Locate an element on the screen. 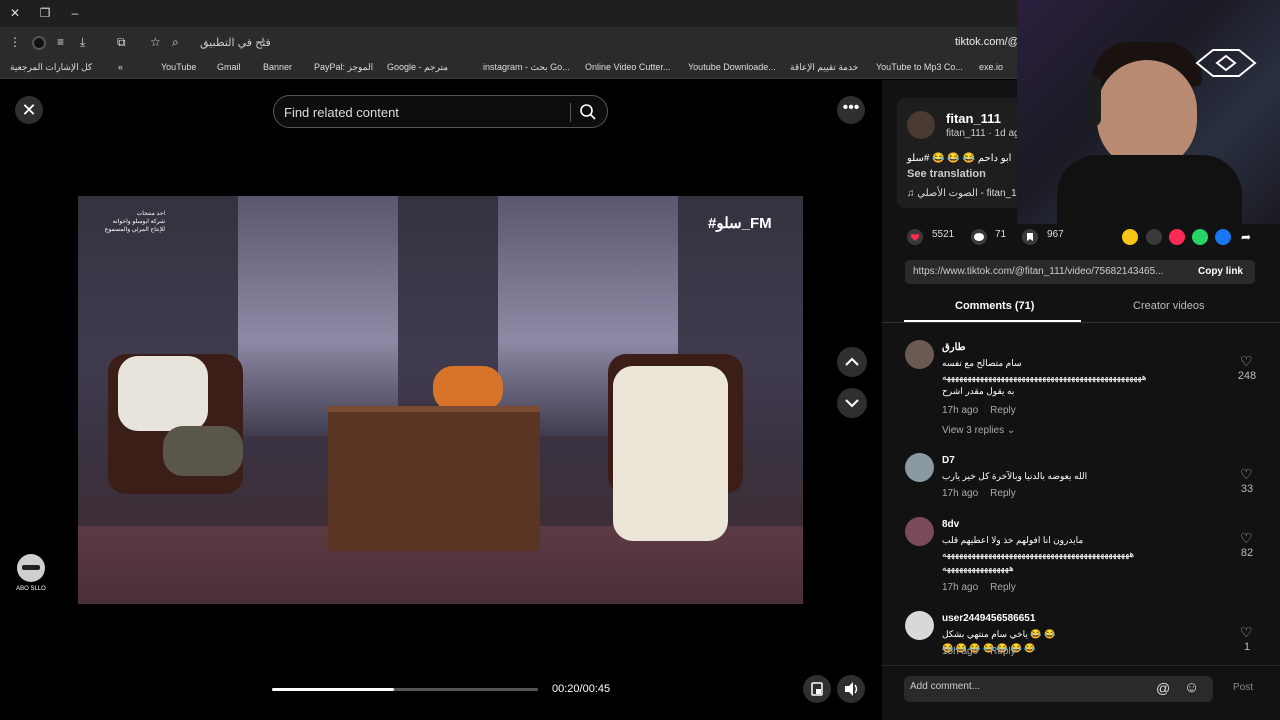 The width and height of the screenshot is (1280, 720). more-options-button: ••• is located at coordinates (851, 110).